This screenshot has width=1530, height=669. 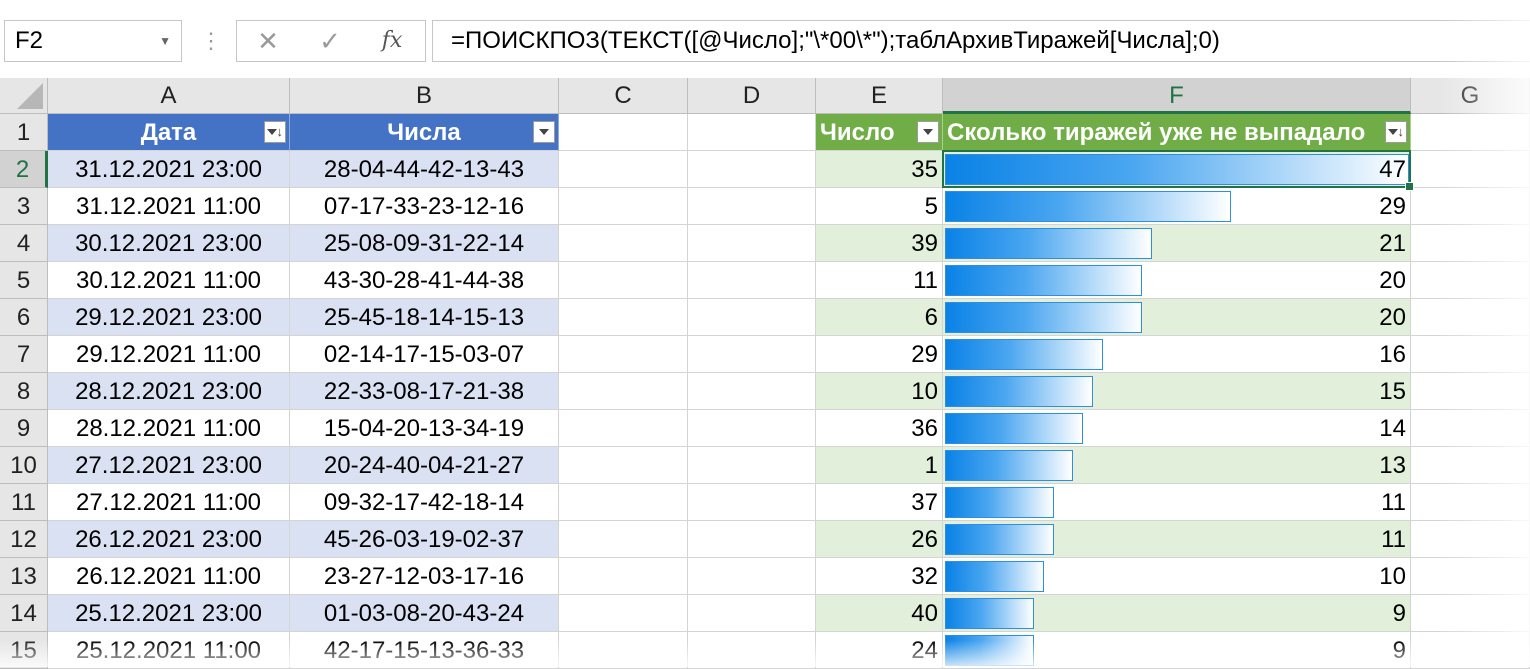 I want to click on cell-date: 30.12.2021 11:00, so click(x=169, y=280).